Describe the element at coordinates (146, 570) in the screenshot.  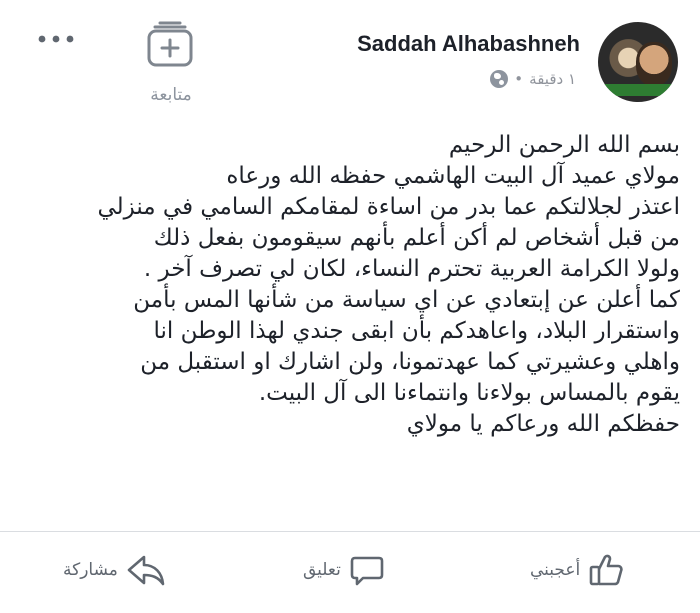
I see `share-icon` at that location.